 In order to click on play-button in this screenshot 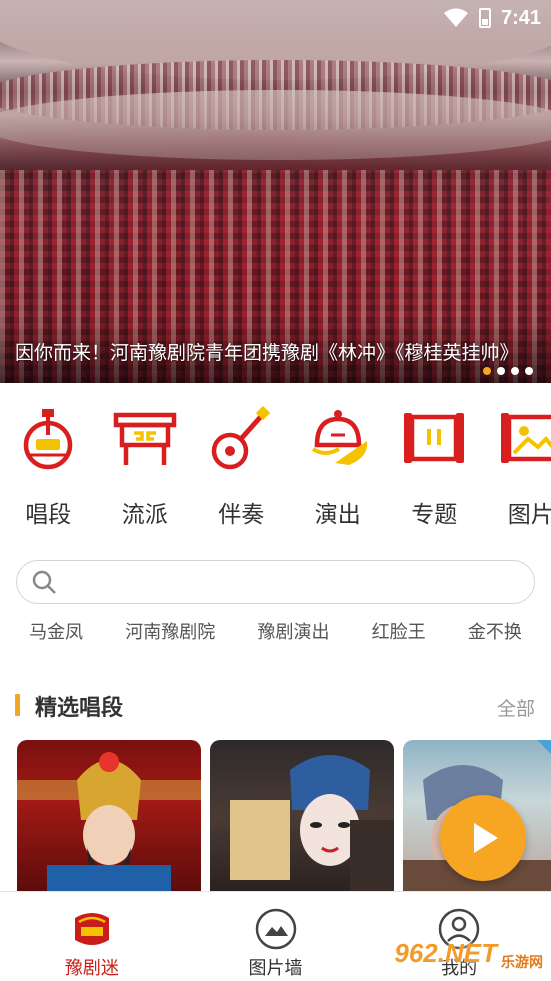, I will do `click(483, 838)`.